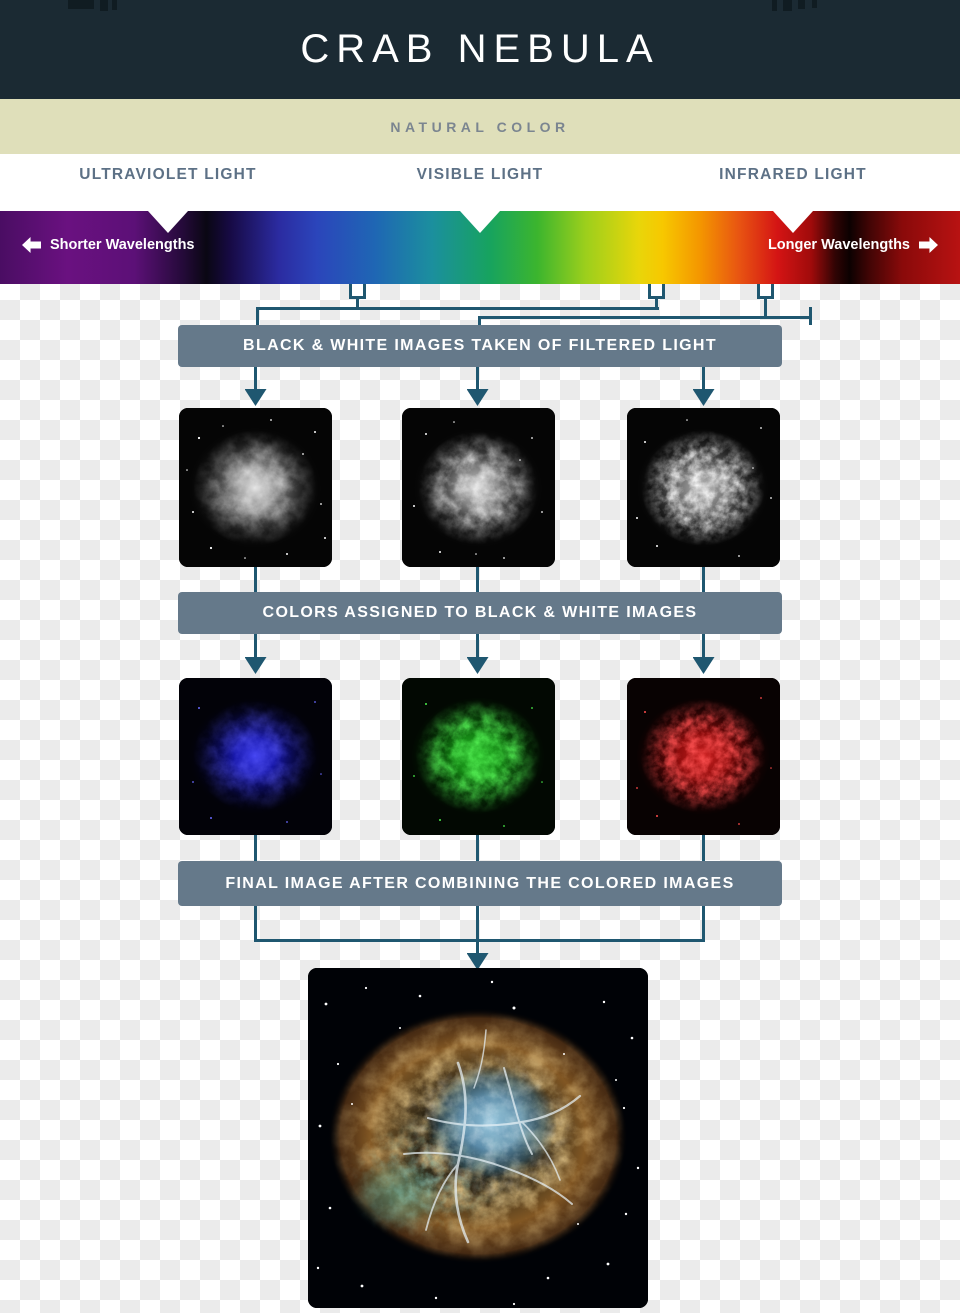 The image size is (960, 1313). What do you see at coordinates (703, 487) in the screenshot?
I see `infrared-bw-image` at bounding box center [703, 487].